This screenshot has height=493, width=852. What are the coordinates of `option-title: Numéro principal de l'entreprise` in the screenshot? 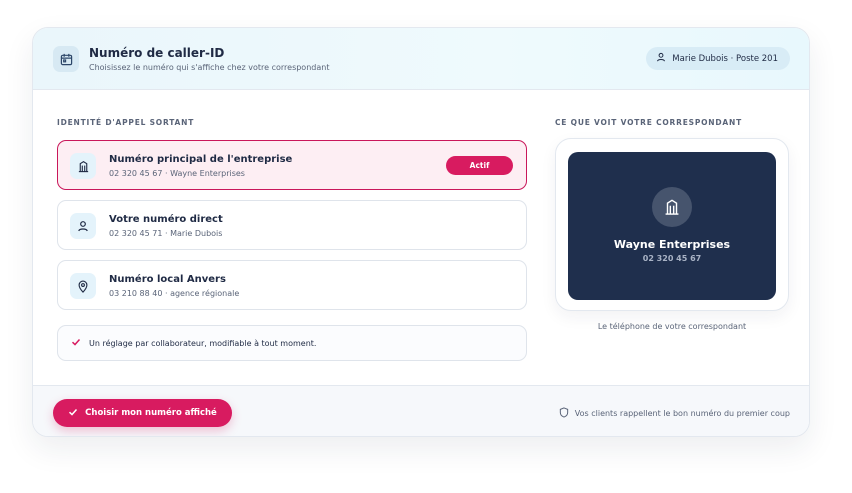 It's located at (201, 159).